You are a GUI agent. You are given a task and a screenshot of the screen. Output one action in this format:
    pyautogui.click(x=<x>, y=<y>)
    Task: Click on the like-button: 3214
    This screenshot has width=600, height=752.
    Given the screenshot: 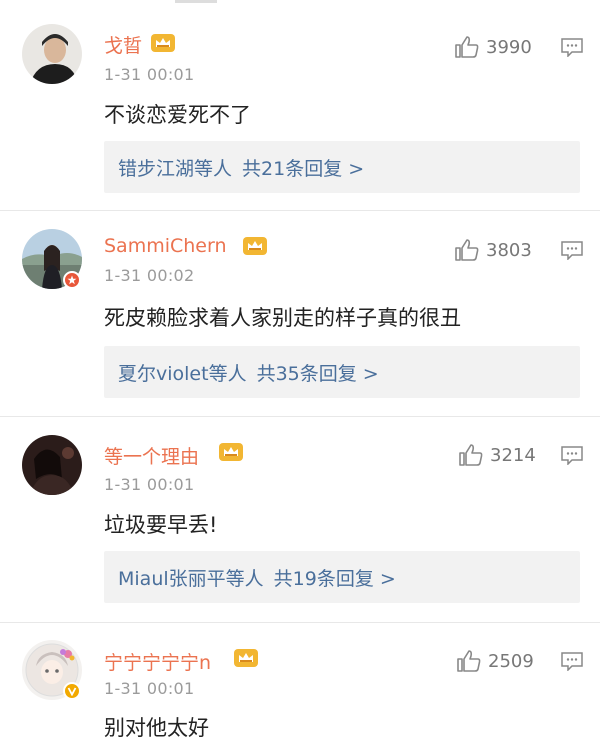 What is the action you would take?
    pyautogui.click(x=497, y=455)
    